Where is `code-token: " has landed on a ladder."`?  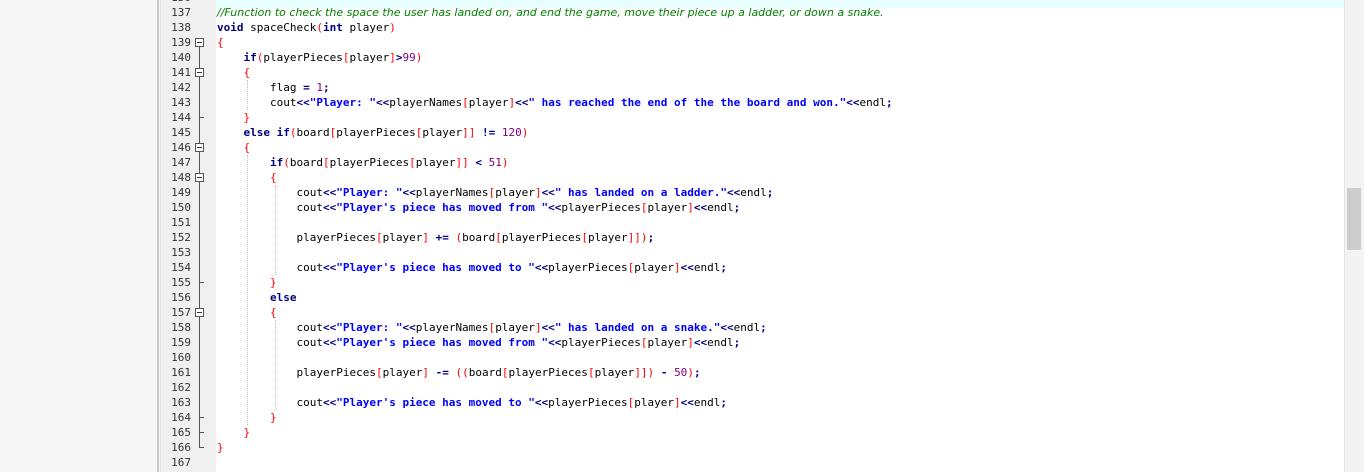 code-token: " has landed on a ladder." is located at coordinates (640, 192).